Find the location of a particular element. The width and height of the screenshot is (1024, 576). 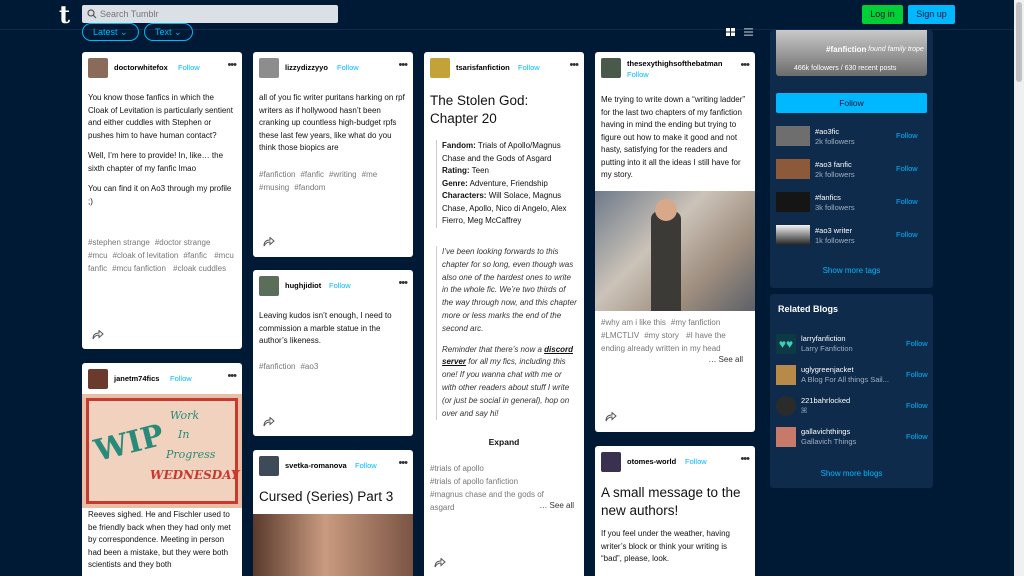

login-button: Log in is located at coordinates (882, 14).